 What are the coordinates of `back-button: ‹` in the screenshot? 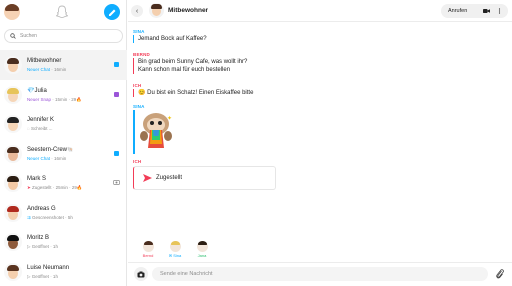 It's located at (137, 11).